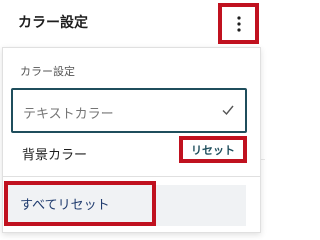 The height and width of the screenshot is (240, 320). Describe the element at coordinates (54, 153) in the screenshot. I see `menu-item-background-color: 背景カラー` at that location.